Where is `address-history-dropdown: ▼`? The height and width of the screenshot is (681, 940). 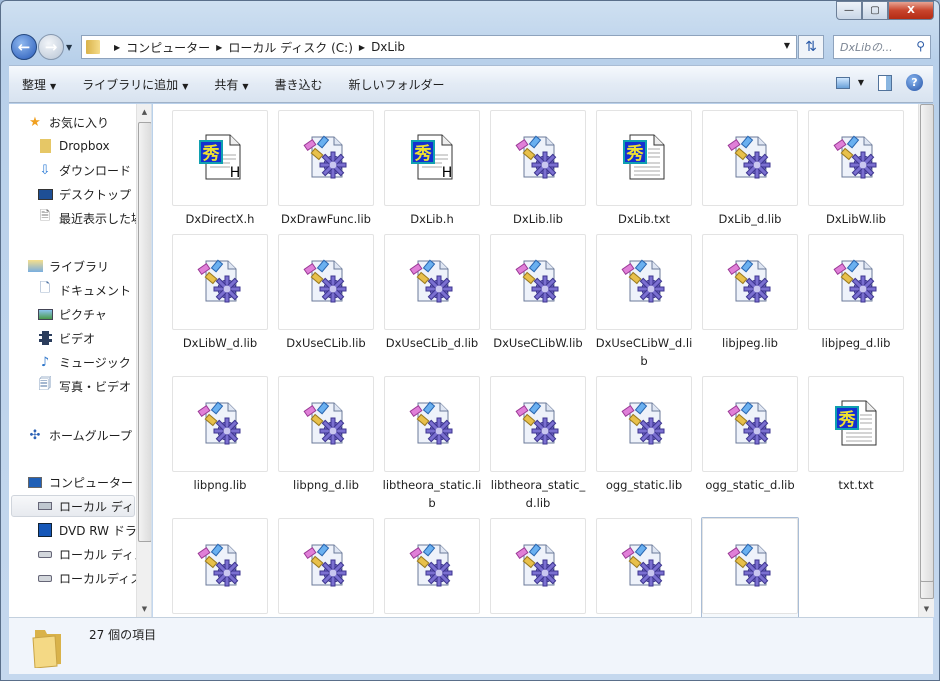 address-history-dropdown: ▼ is located at coordinates (787, 45).